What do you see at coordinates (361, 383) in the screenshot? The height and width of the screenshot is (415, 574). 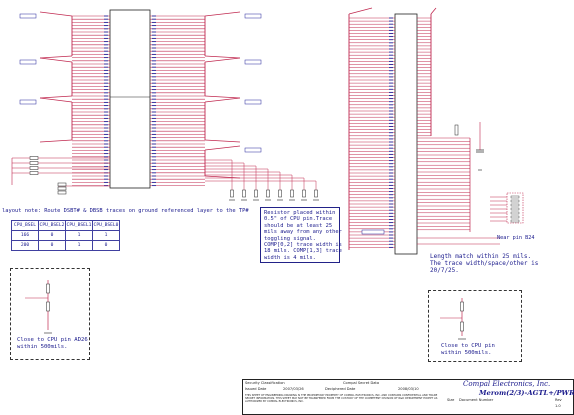 I see `security-value: Compal Secret Data` at bounding box center [361, 383].